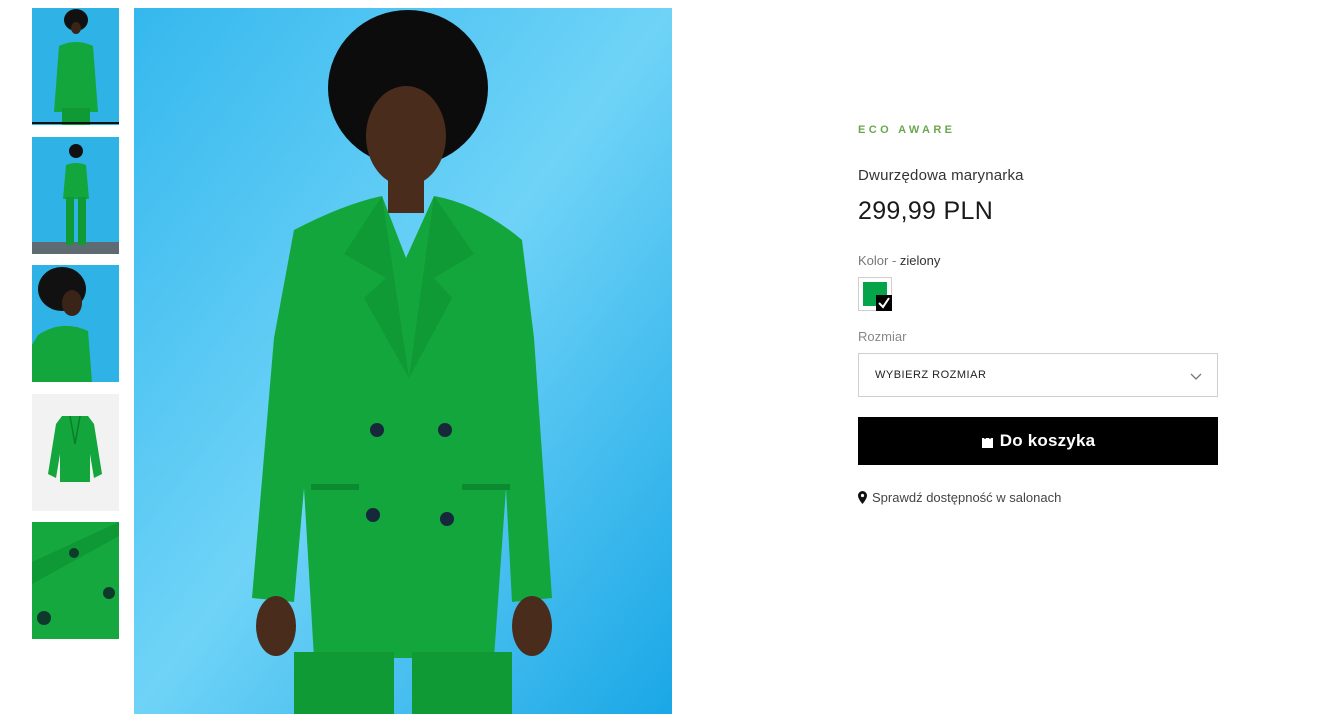 This screenshot has height=714, width=1333. I want to click on size-label: Rozmiar, so click(882, 336).